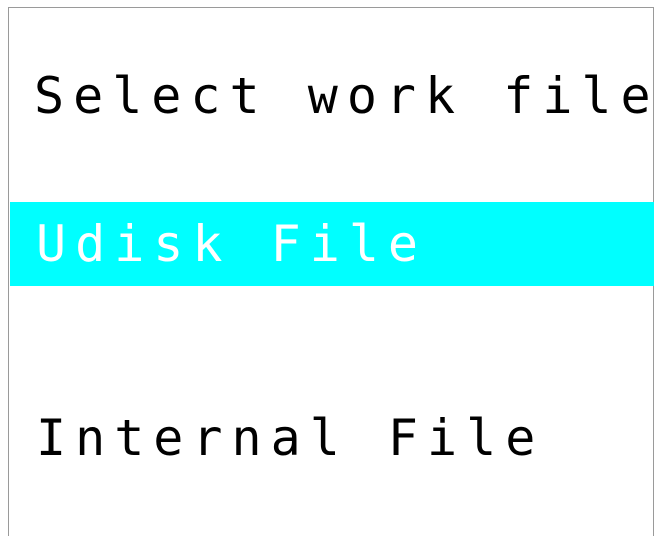 The width and height of the screenshot is (655, 536). What do you see at coordinates (232, 244) in the screenshot?
I see `menu-item-label: Udisk File` at bounding box center [232, 244].